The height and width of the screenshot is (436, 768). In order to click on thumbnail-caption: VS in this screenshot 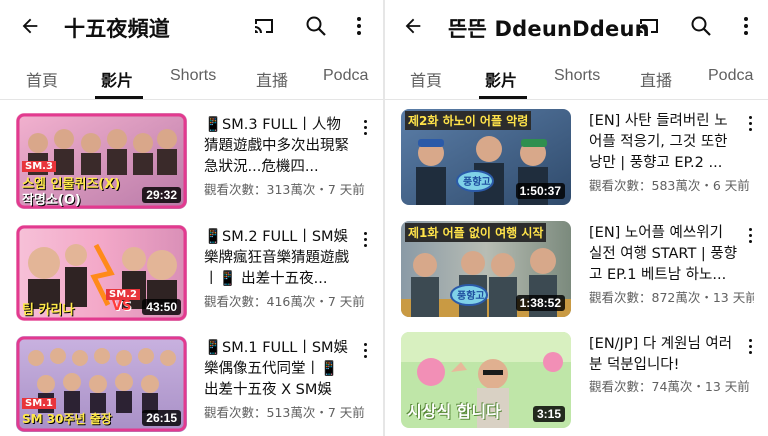, I will do `click(122, 306)`.